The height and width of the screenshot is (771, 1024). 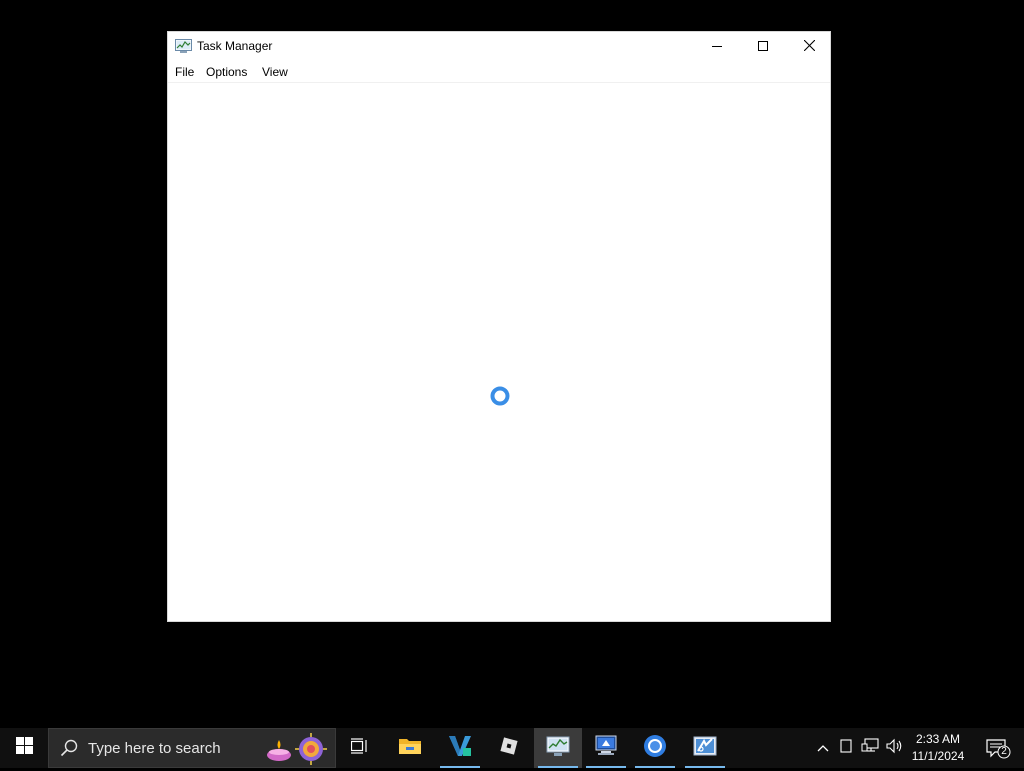 I want to click on close-button, so click(x=809, y=47).